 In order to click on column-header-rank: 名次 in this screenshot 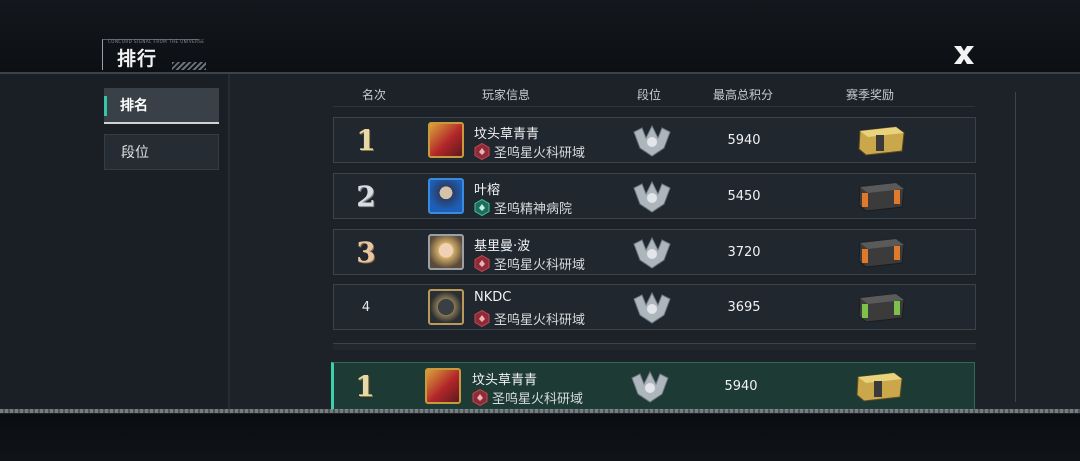, I will do `click(373, 95)`.